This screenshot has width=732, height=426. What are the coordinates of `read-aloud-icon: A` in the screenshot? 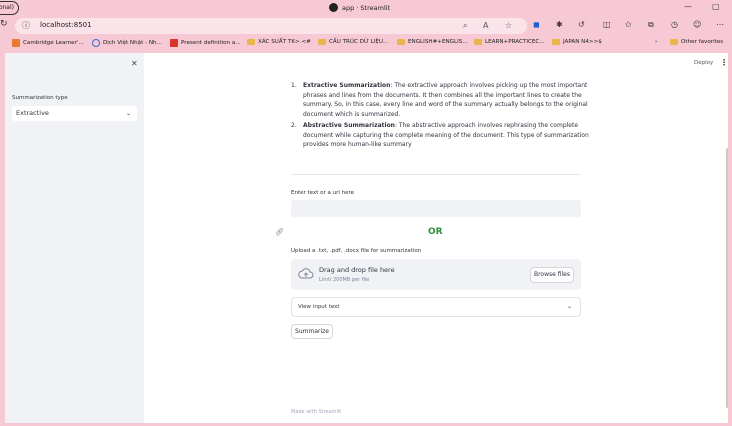 It's located at (485, 25).